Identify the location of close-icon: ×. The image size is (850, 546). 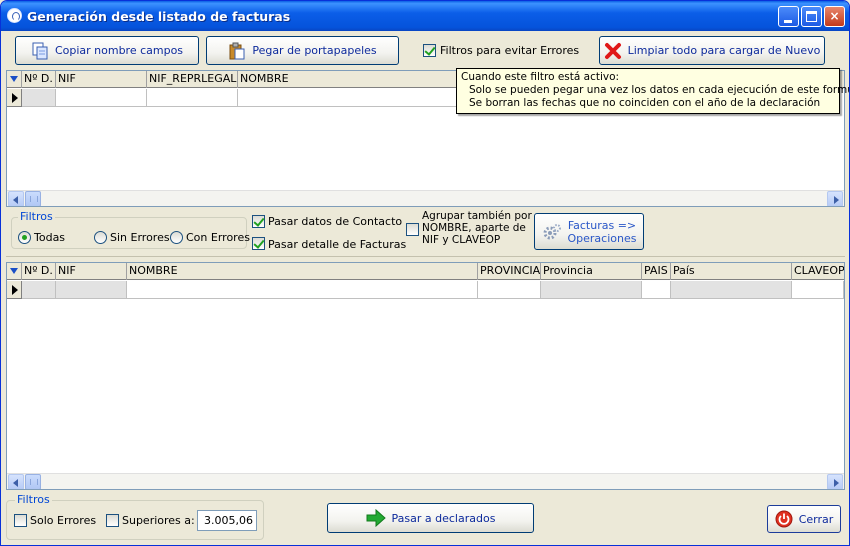
(834, 16).